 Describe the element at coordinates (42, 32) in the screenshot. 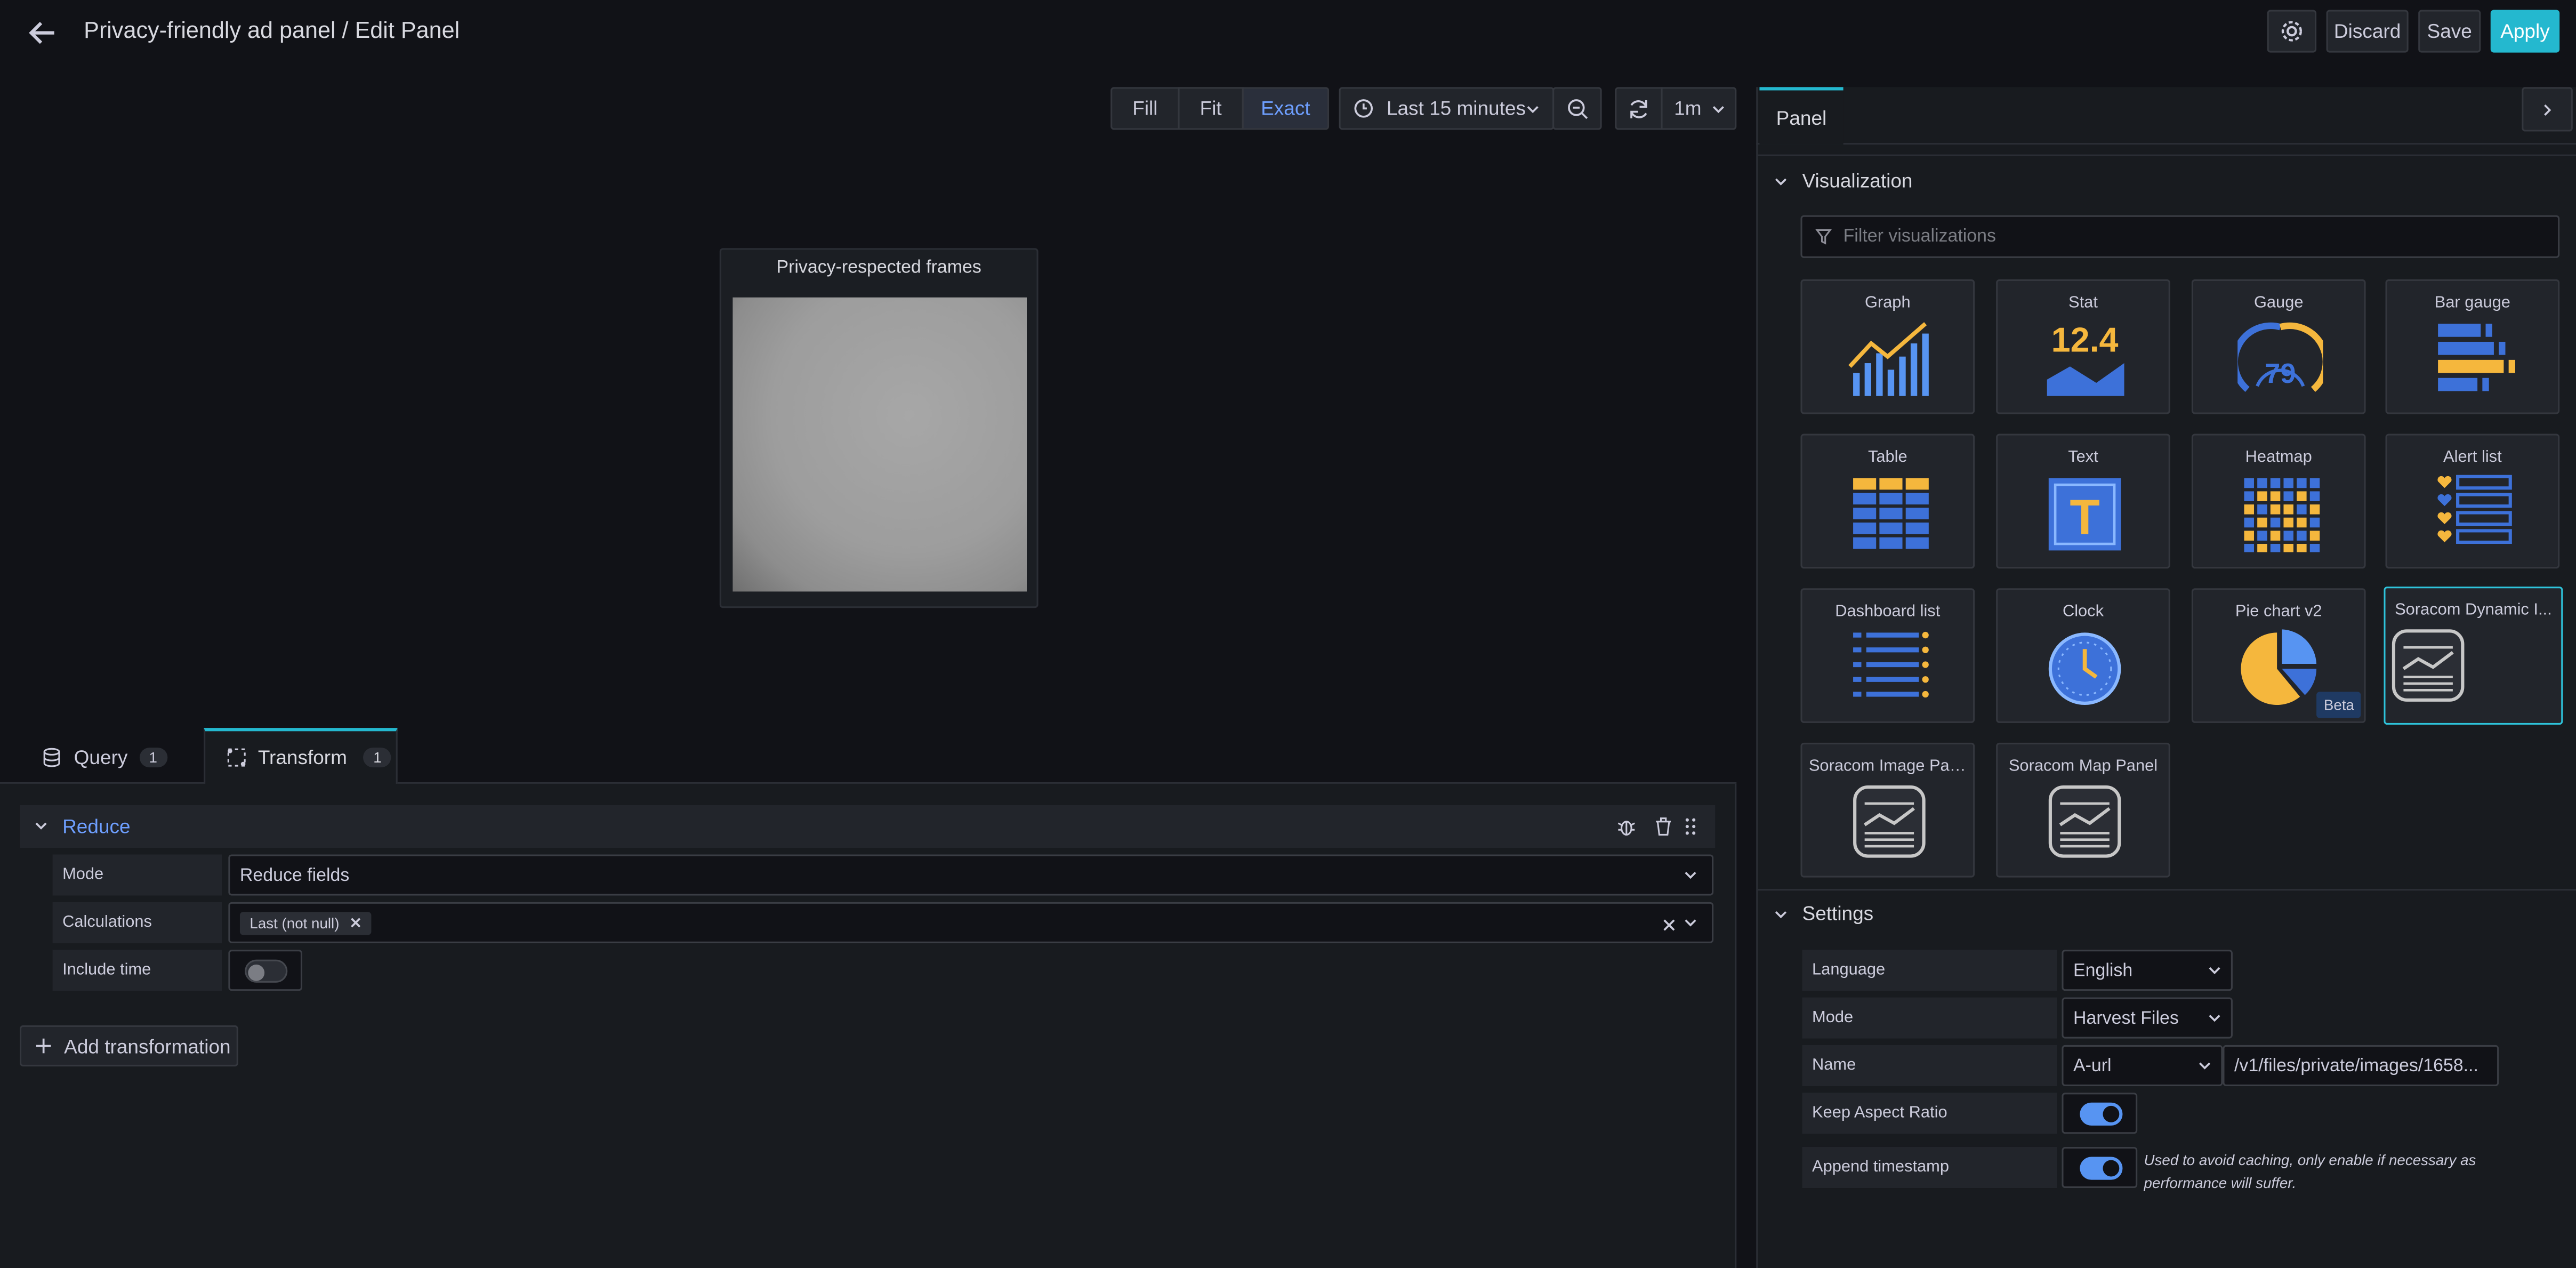

I see `back-arrow-icon` at that location.